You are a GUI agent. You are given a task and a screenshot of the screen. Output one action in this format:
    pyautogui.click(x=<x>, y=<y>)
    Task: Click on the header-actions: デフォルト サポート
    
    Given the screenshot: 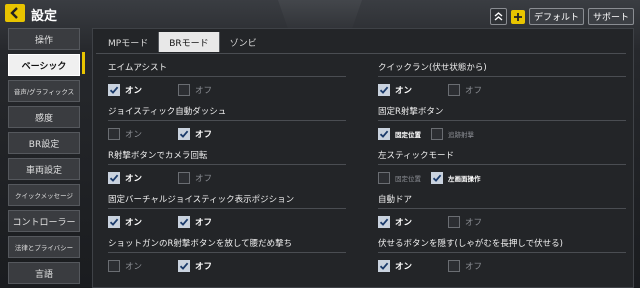 What is the action you would take?
    pyautogui.click(x=561, y=16)
    